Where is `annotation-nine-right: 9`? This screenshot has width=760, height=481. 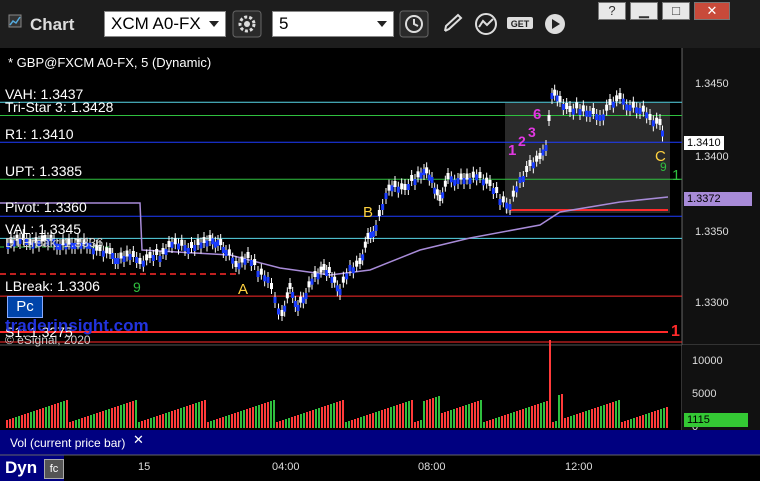
annotation-nine-right: 9 is located at coordinates (663, 167).